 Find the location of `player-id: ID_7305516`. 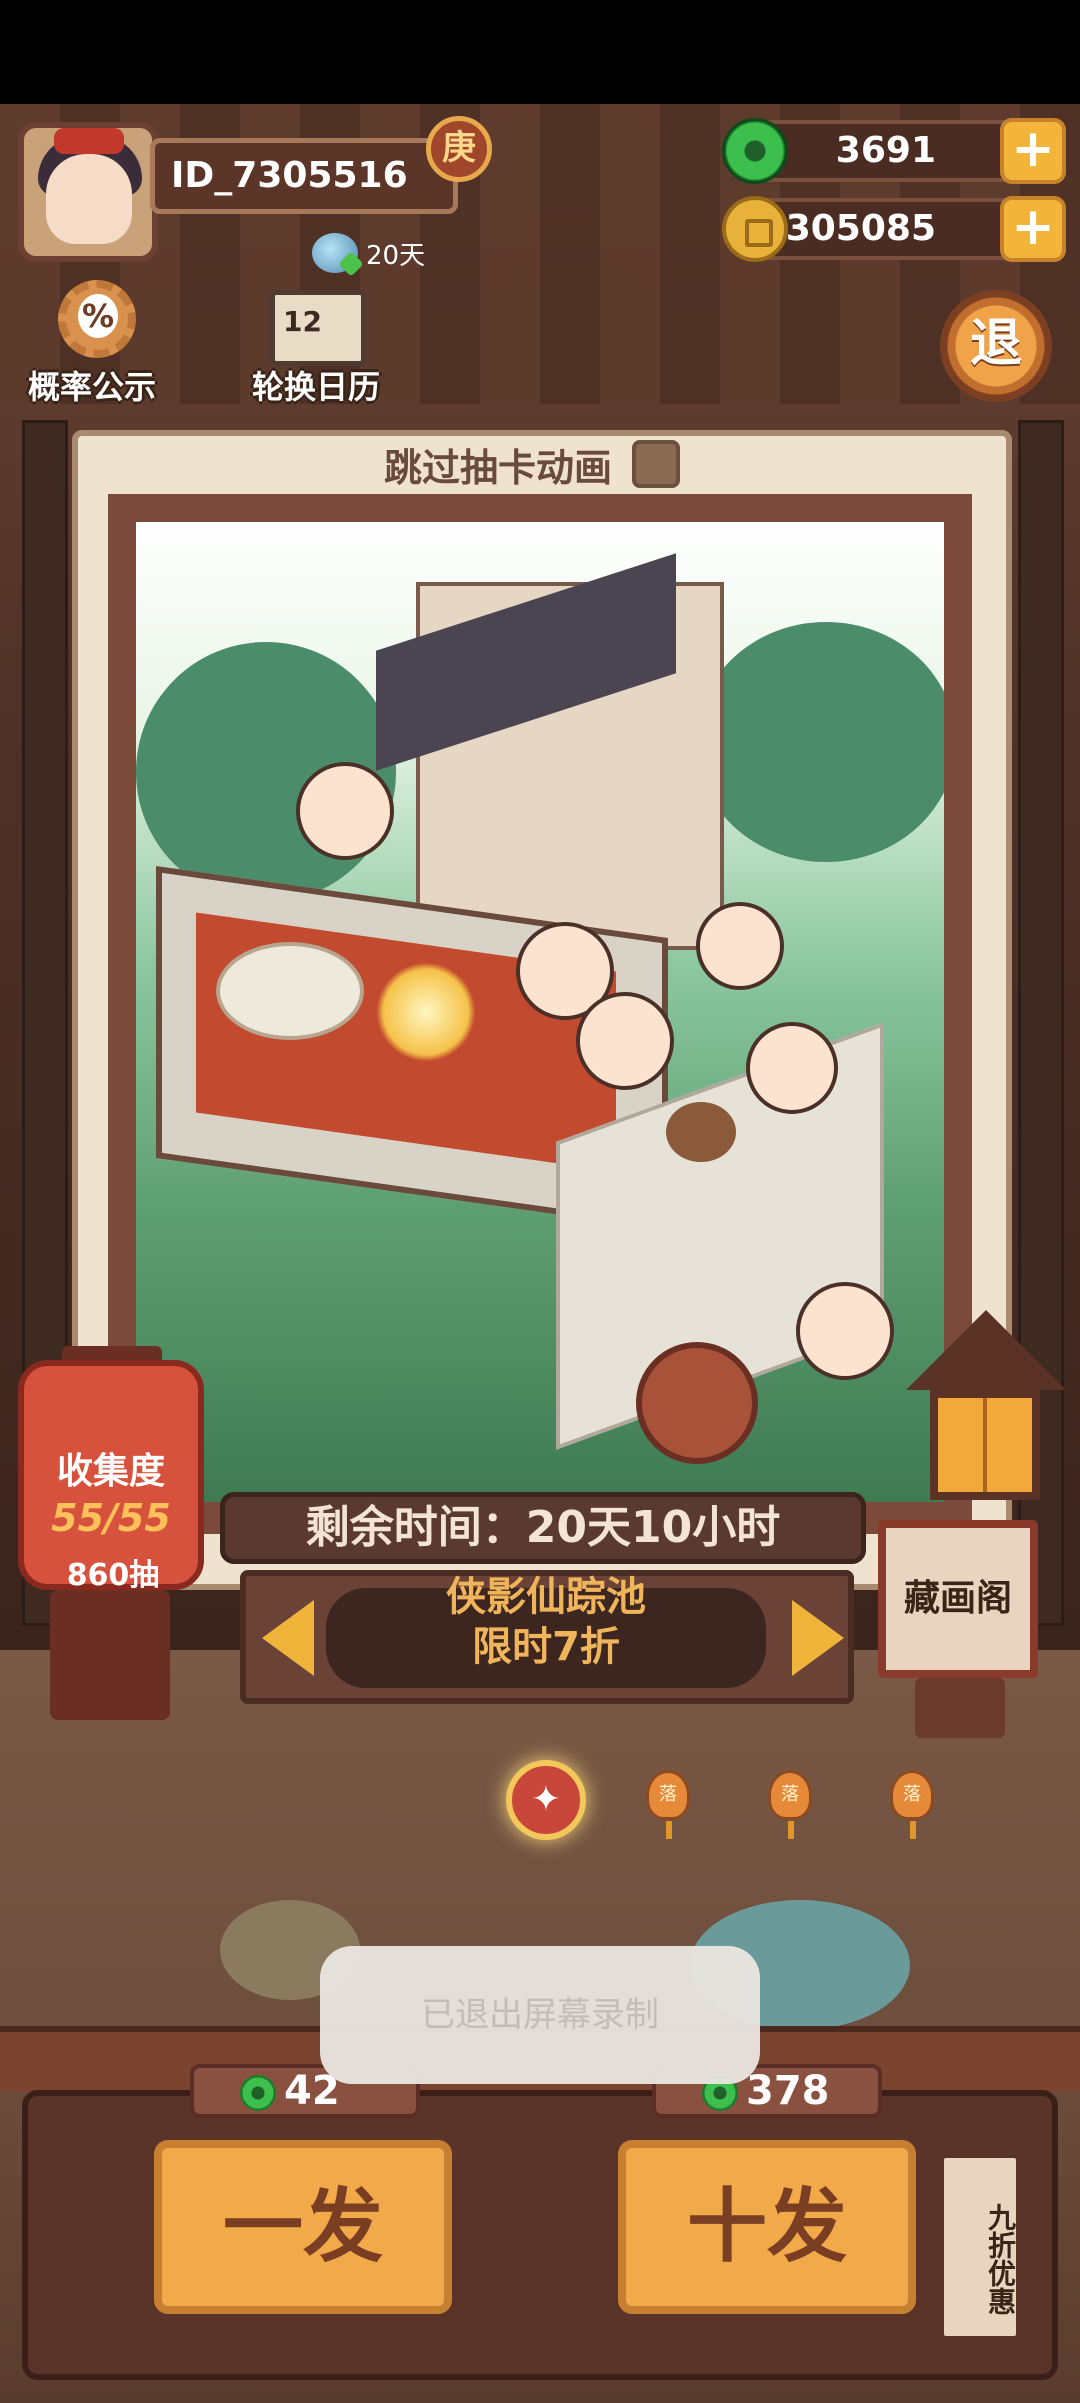

player-id: ID_7305516 is located at coordinates (304, 176).